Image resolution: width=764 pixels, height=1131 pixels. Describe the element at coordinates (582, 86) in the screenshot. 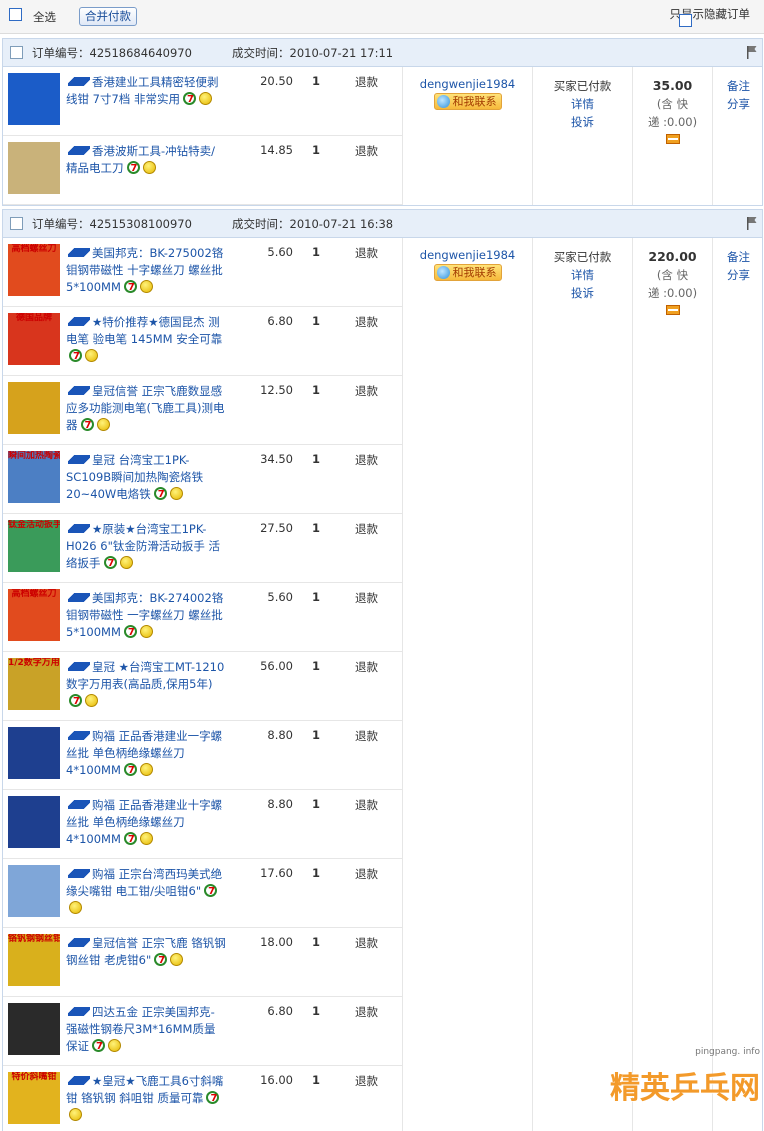

I see `order-status: 买家已付款` at that location.